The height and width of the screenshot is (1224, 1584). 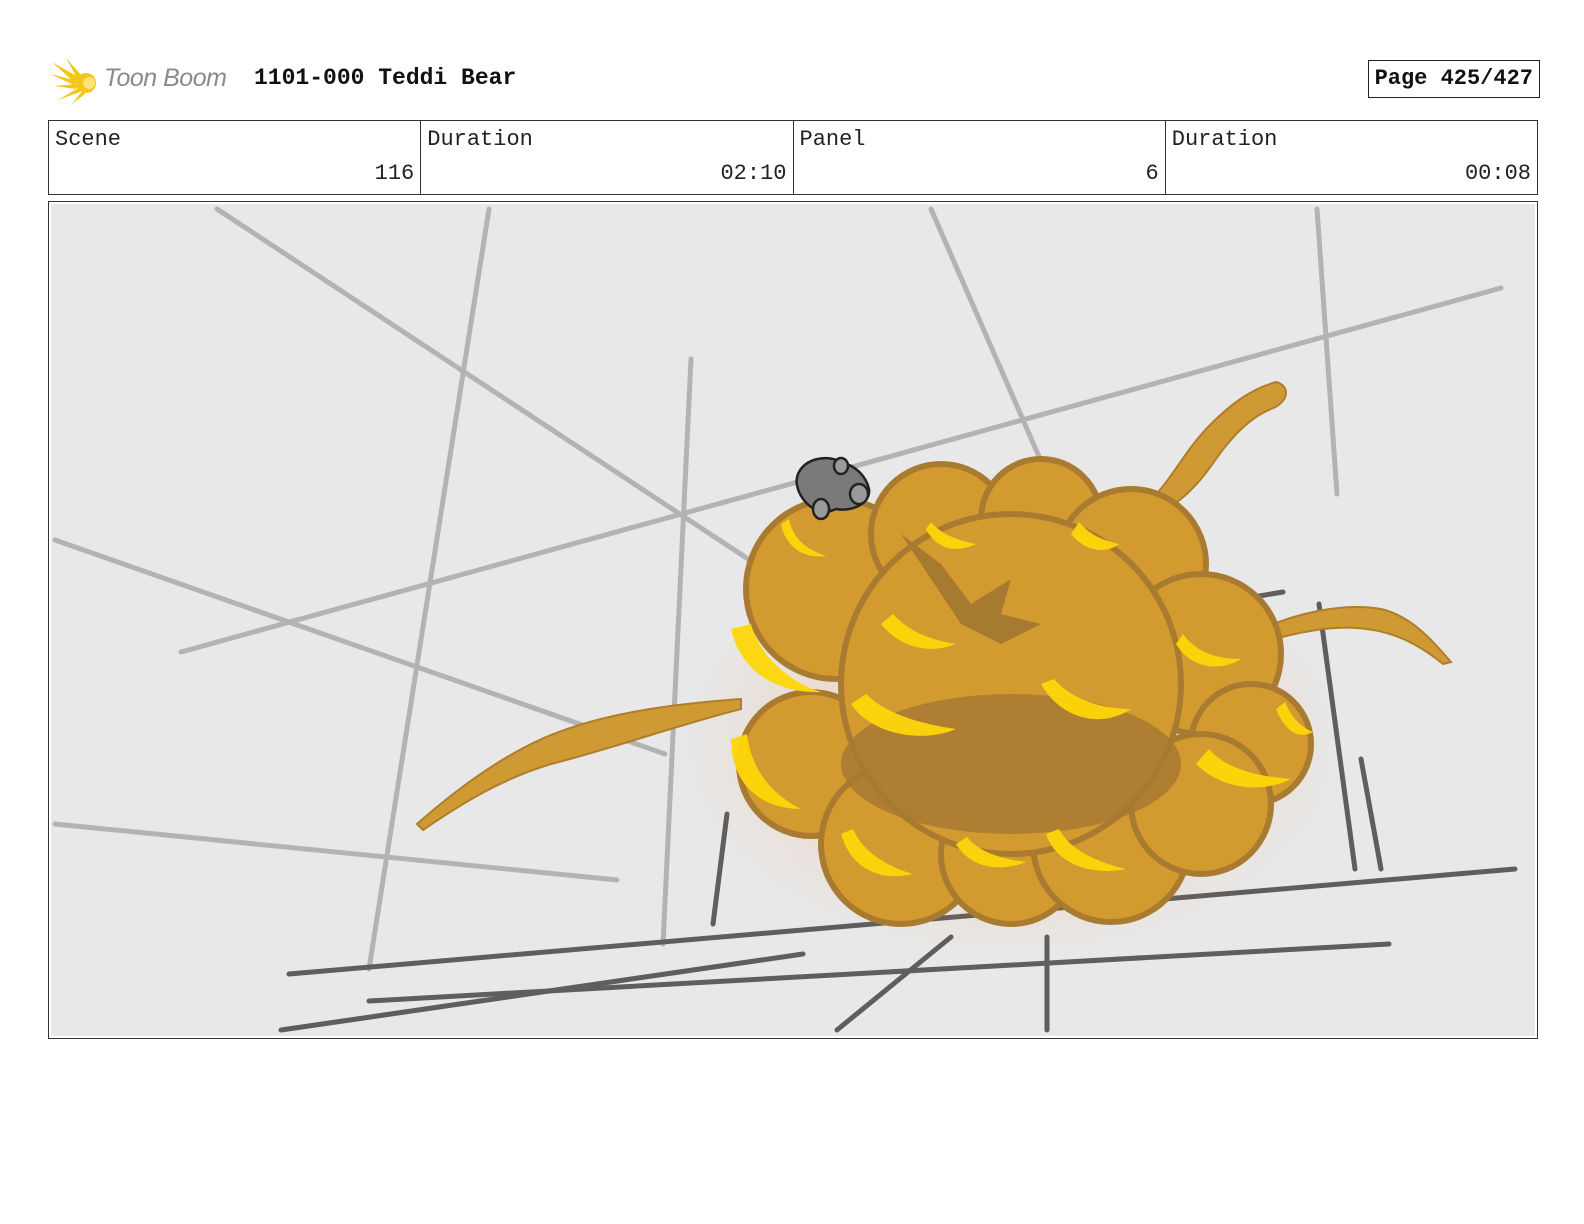 What do you see at coordinates (1351, 157) in the screenshot?
I see `panel-duration-cell: Duration 00:08` at bounding box center [1351, 157].